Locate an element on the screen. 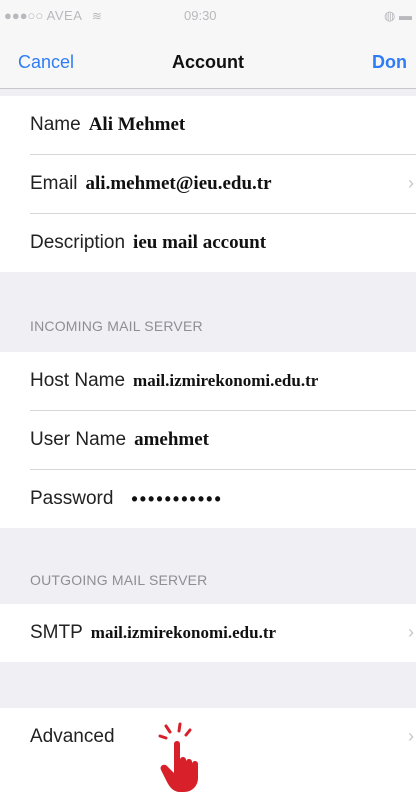 The width and height of the screenshot is (416, 795). signal-strength-icon: ●●●○○ is located at coordinates (24, 15).